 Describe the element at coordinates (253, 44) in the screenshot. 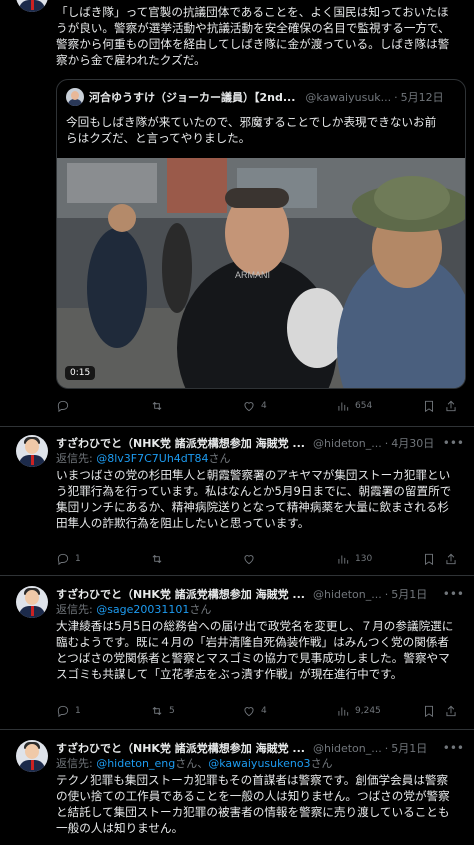

I see `tweet-text-line: 警察から何重もの団体を経由してしばき隊に金が渡っている。しばき隊は警` at that location.